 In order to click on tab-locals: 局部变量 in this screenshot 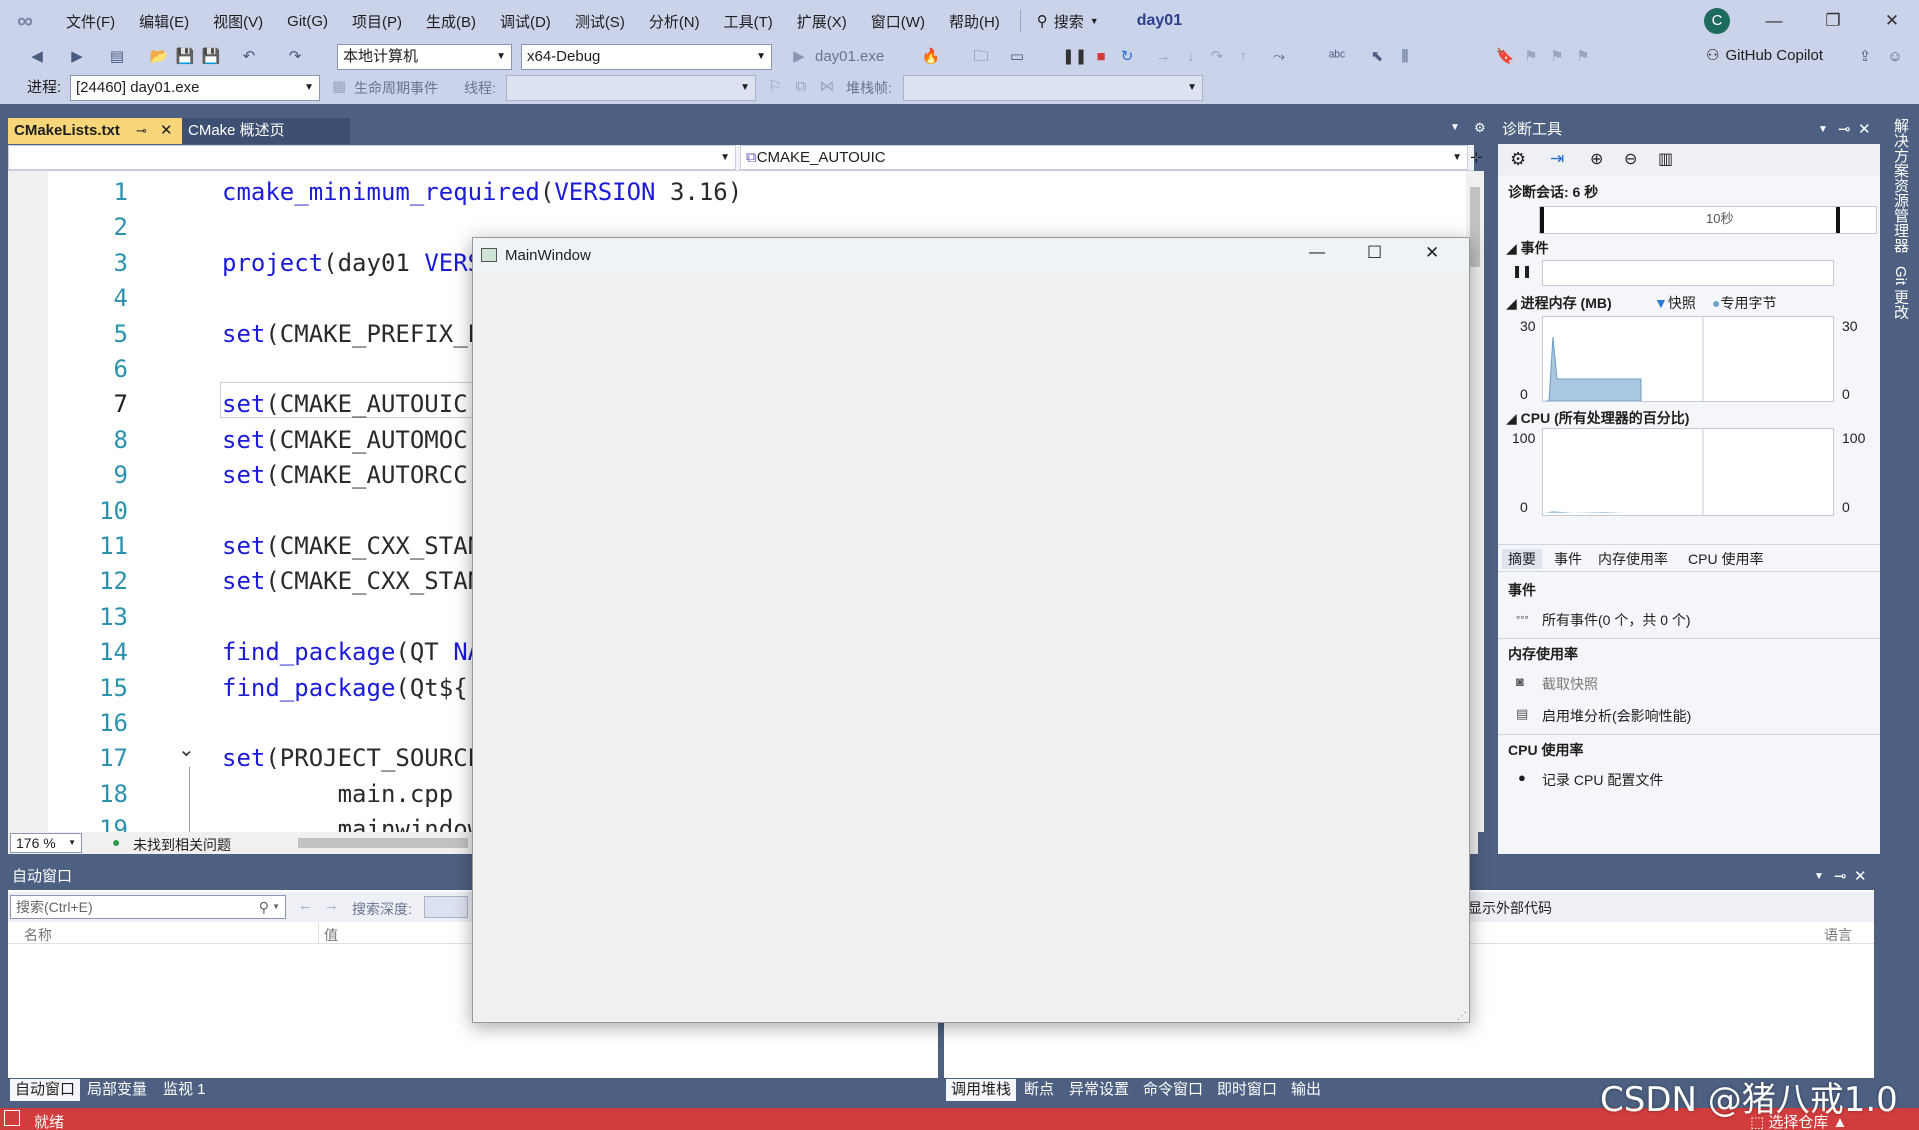, I will do `click(117, 1090)`.